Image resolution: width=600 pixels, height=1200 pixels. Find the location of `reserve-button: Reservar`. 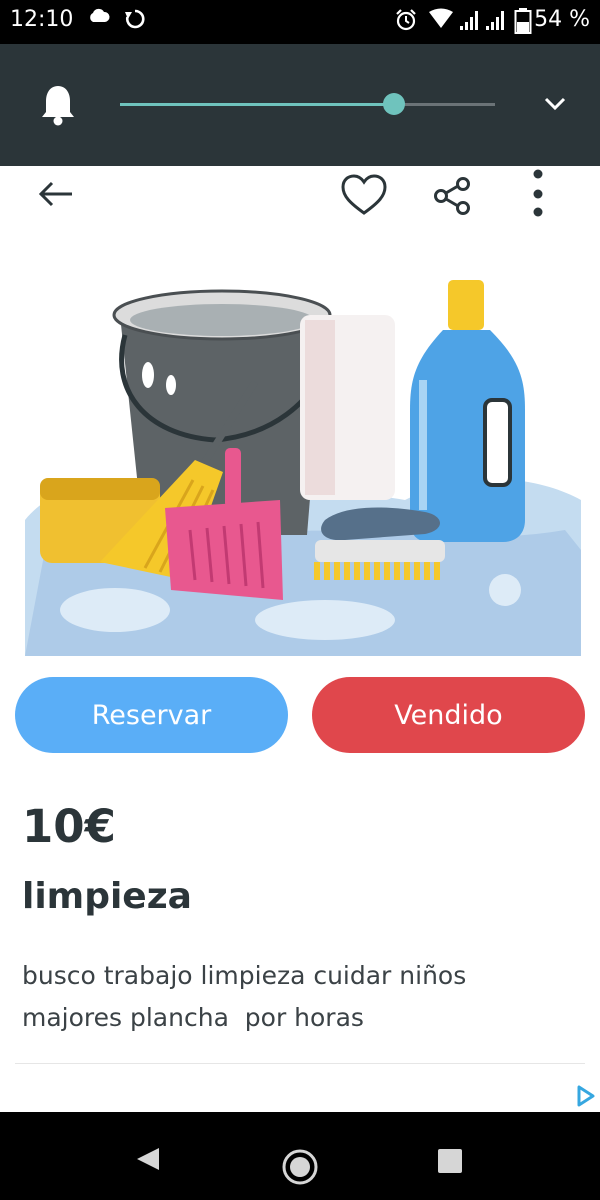

reserve-button: Reservar is located at coordinates (151, 715).